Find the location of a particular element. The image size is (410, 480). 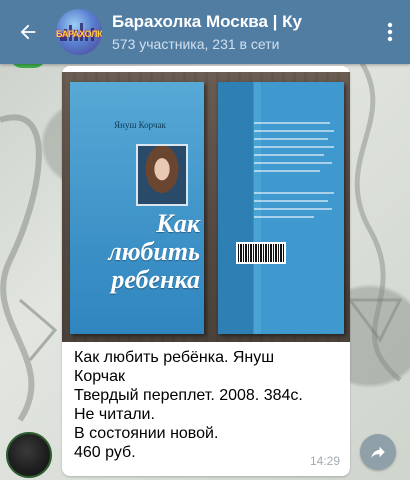

more-vertical-icon is located at coordinates (390, 32).